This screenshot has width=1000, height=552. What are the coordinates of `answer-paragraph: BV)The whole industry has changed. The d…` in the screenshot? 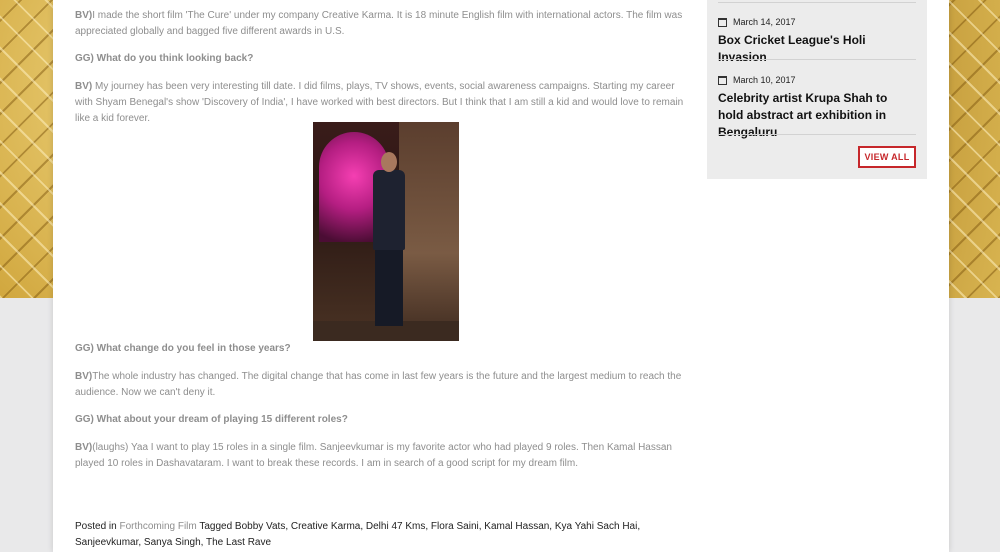 It's located at (385, 385).